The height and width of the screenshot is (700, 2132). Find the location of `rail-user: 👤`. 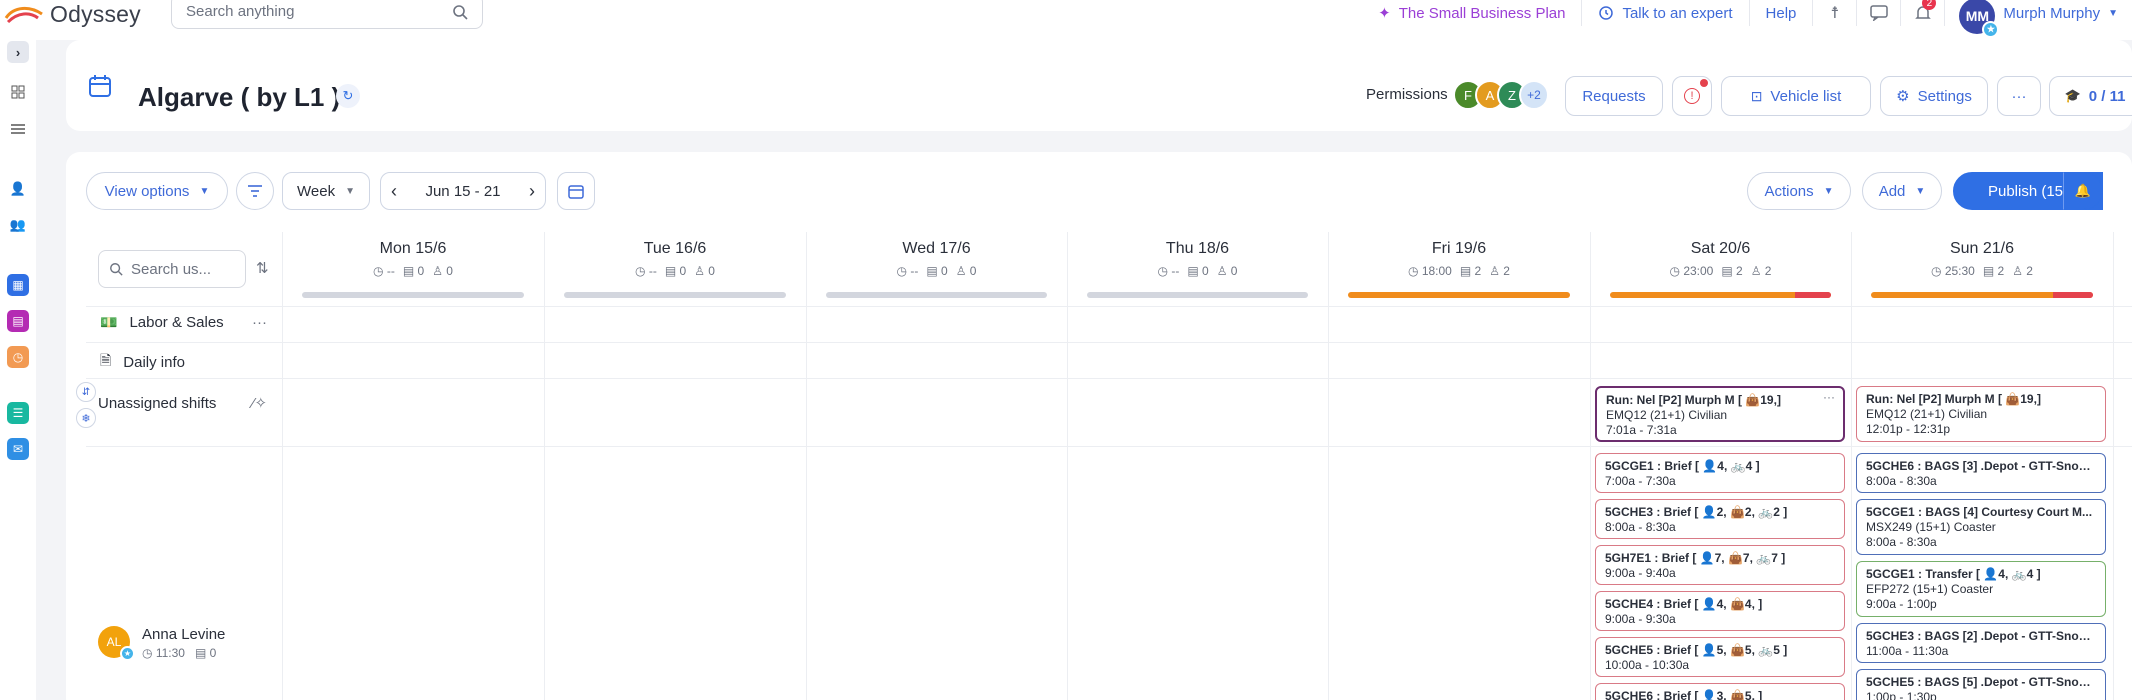

rail-user: 👤 is located at coordinates (18, 189).